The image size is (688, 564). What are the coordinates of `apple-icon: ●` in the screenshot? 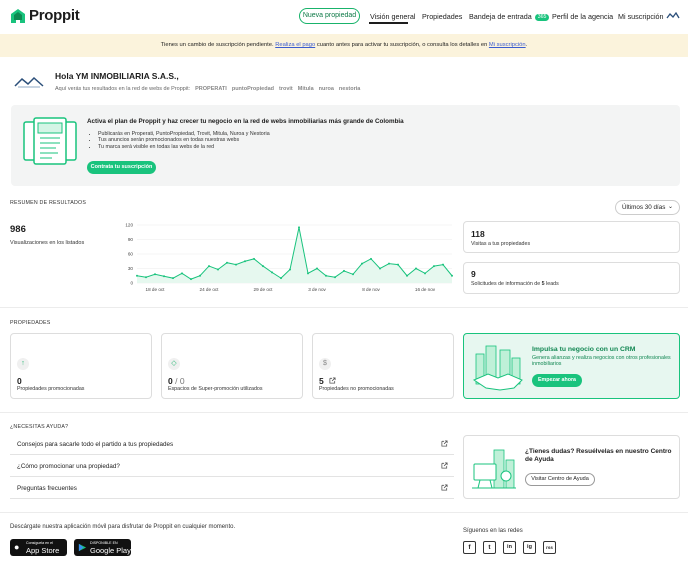 It's located at (17, 547).